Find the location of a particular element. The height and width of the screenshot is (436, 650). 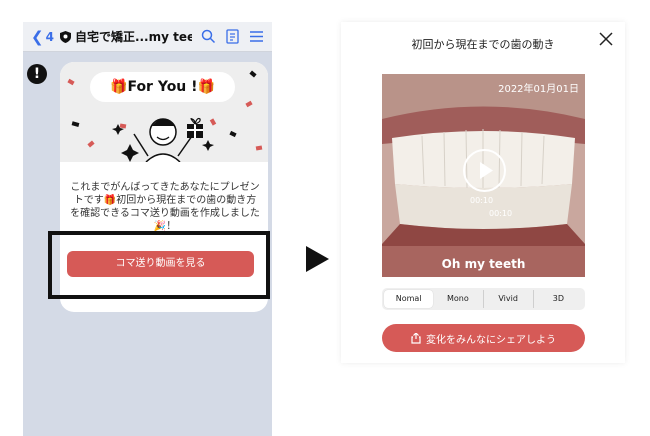

note-icon is located at coordinates (232, 36).